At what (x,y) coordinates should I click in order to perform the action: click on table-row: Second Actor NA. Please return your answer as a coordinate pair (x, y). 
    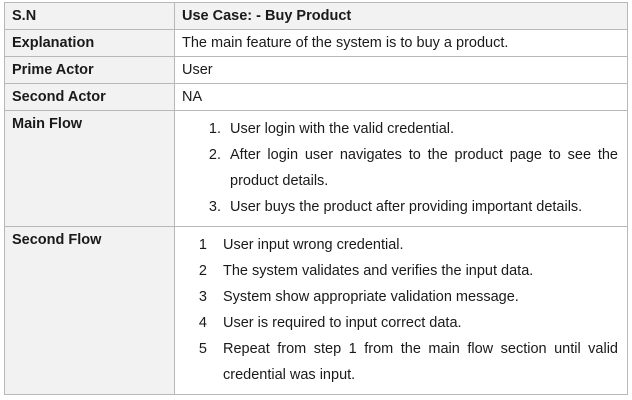
    Looking at the image, I should click on (316, 97).